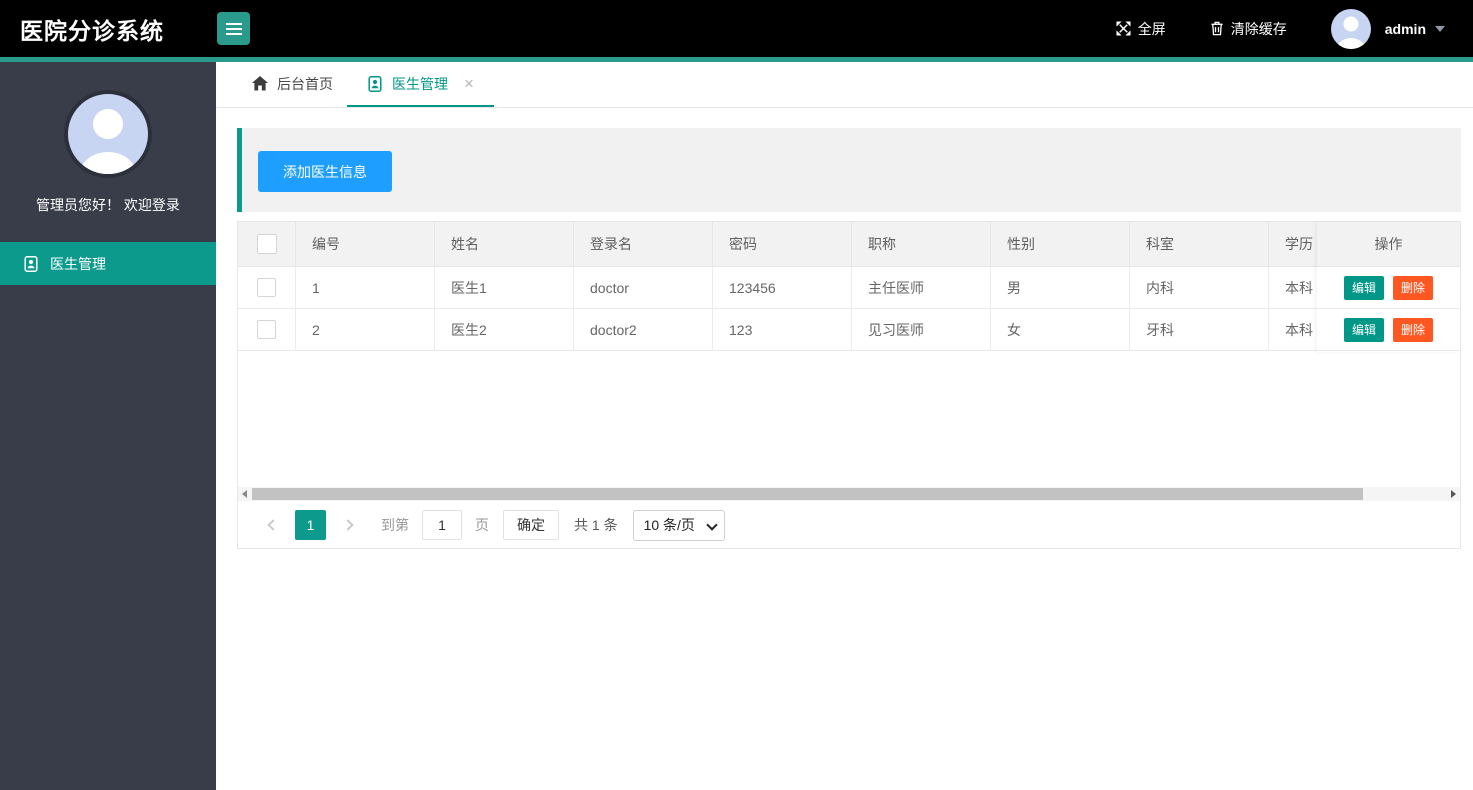 Image resolution: width=1473 pixels, height=790 pixels. I want to click on tab-home-label: 后台首页, so click(305, 83).